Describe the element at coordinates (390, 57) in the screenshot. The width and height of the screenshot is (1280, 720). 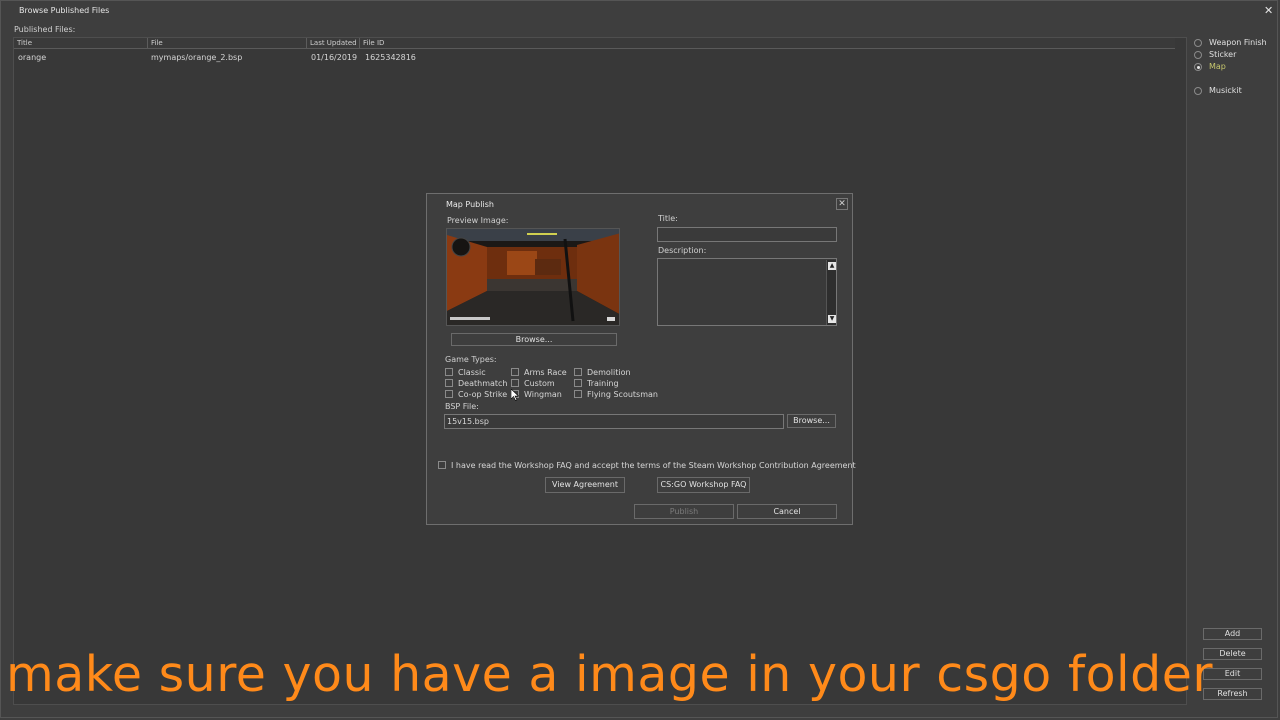
I see `row-file-id: 1625342816` at that location.